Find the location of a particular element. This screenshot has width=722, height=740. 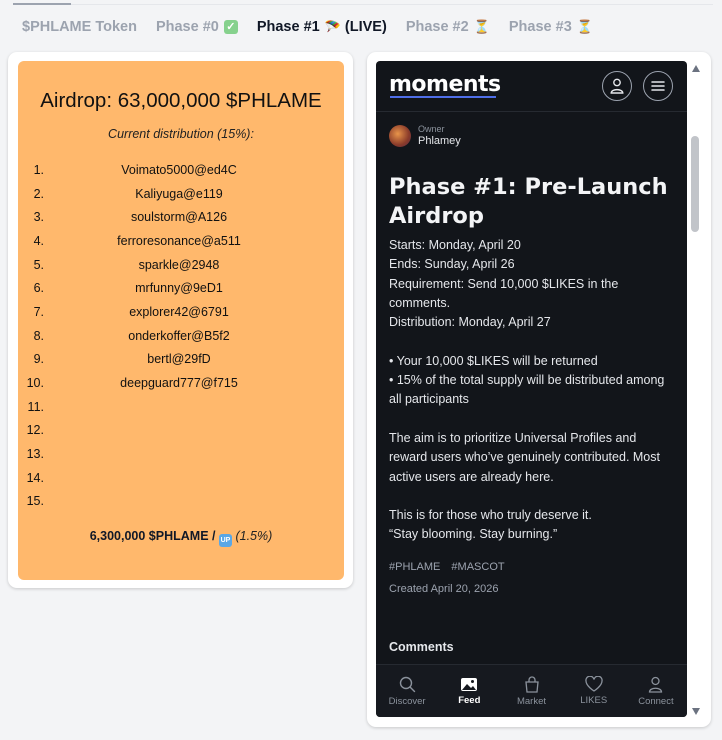

list-item: 9. bertl@29fD is located at coordinates (181, 360).